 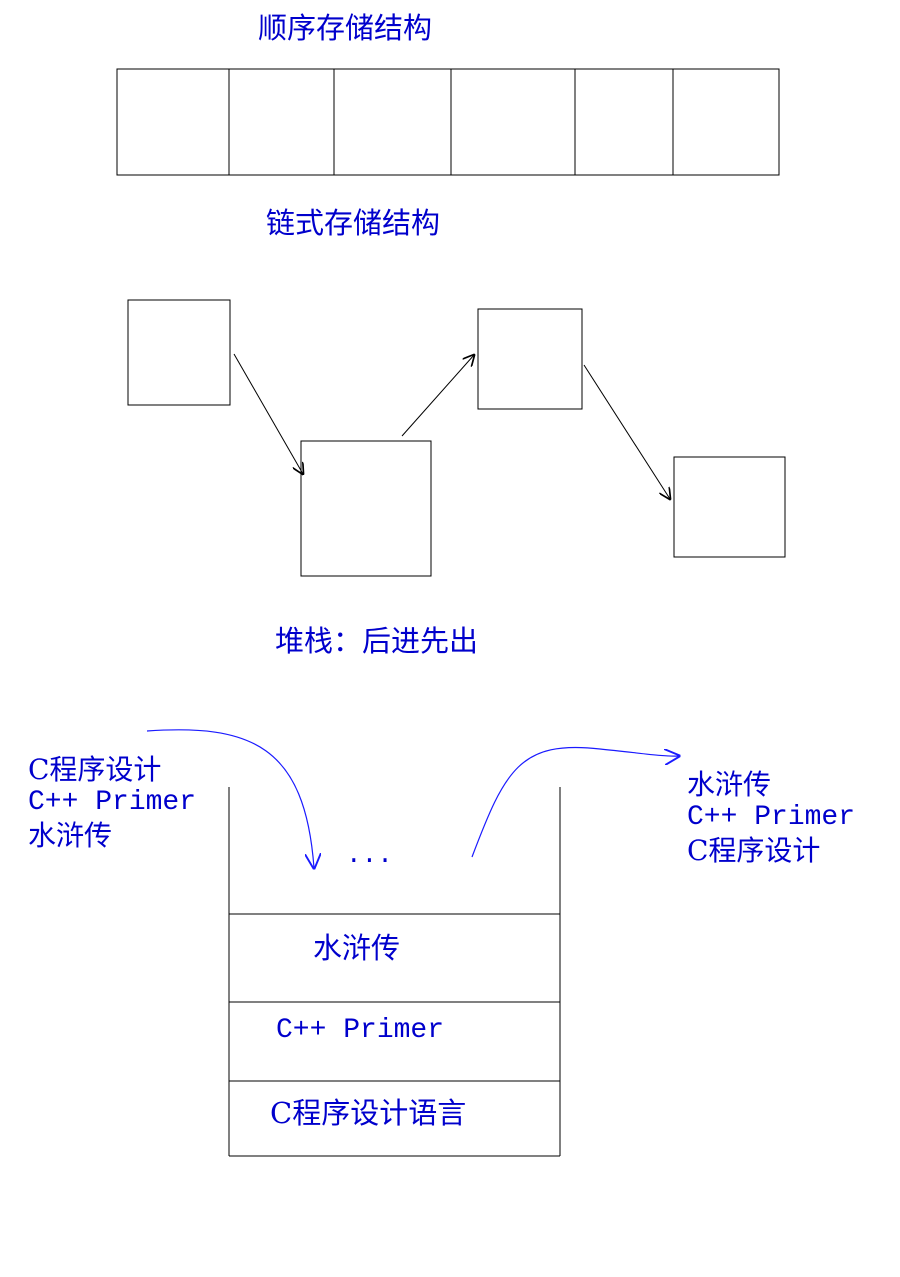 What do you see at coordinates (377, 641) in the screenshot?
I see `stack-title: 堆栈：后进先出` at bounding box center [377, 641].